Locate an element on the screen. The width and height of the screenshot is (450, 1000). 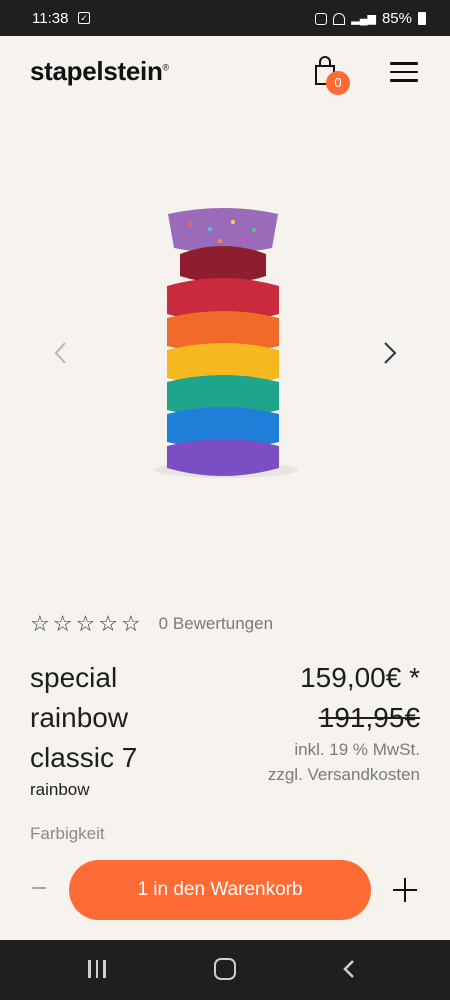
logo-mark: ® is located at coordinates (166, 67).